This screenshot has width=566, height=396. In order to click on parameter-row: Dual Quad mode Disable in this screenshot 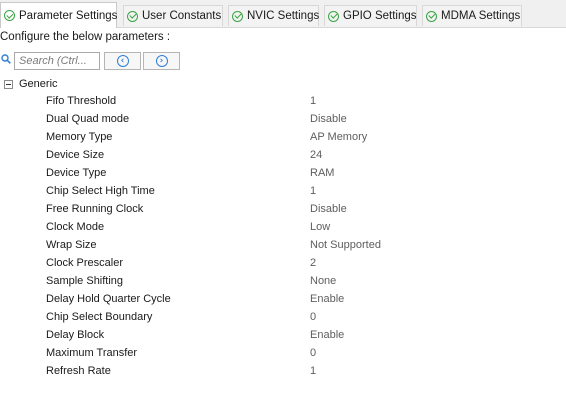, I will do `click(283, 119)`.